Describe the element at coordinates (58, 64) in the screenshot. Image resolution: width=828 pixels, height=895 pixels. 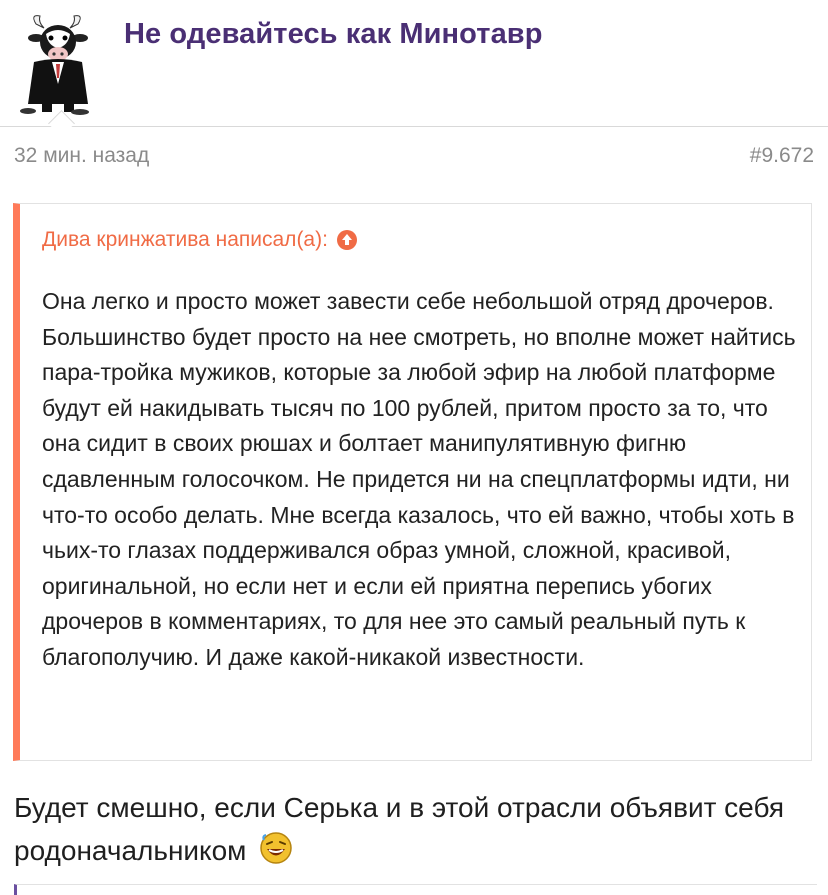
I see `minotaur-avatar-icon` at that location.